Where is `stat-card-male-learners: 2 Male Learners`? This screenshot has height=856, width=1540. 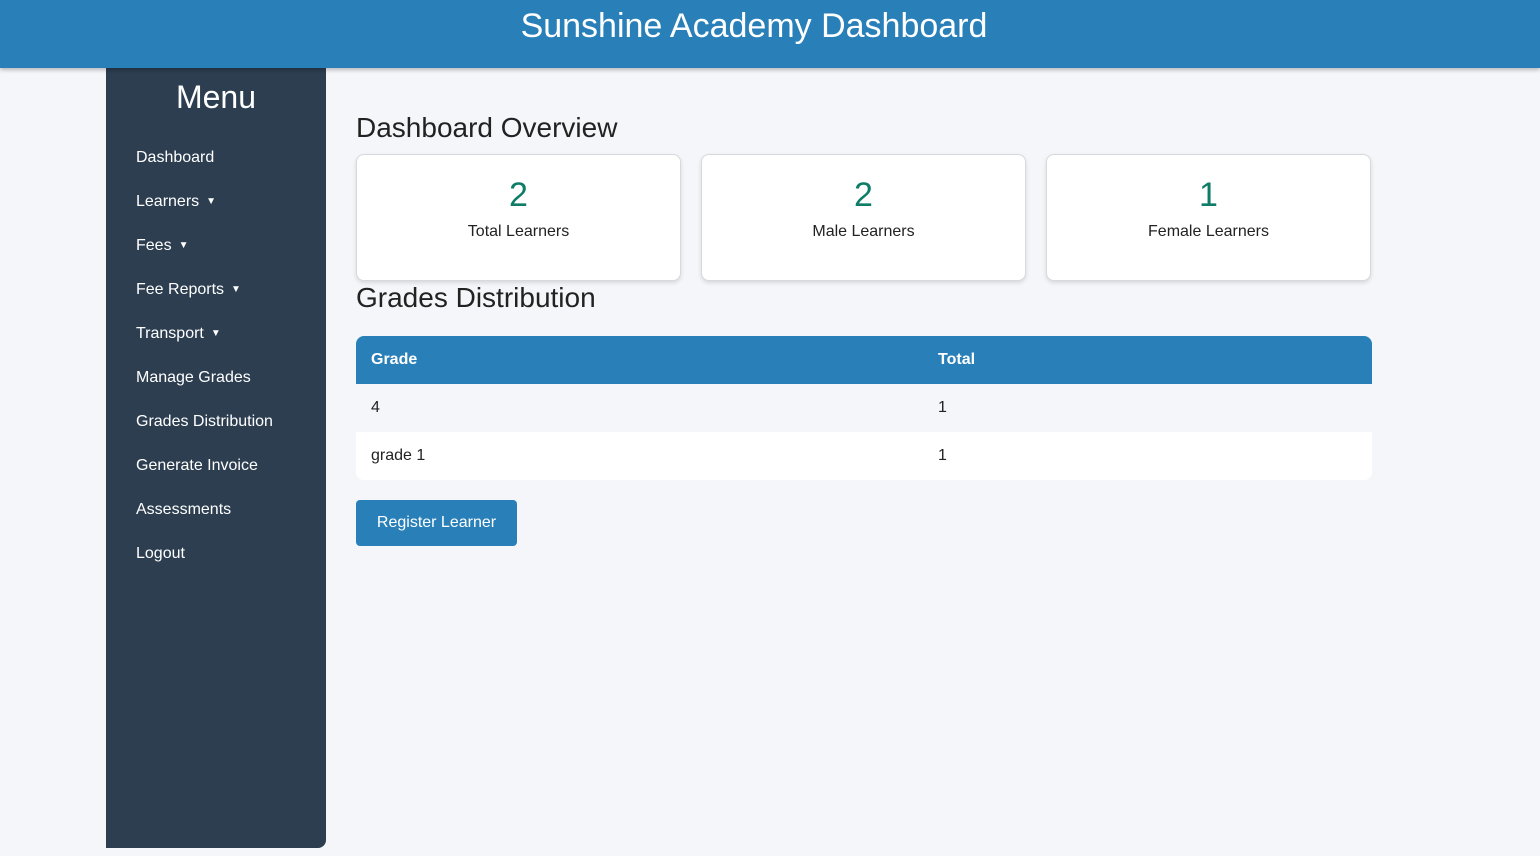
stat-card-male-learners: 2 Male Learners is located at coordinates (863, 217).